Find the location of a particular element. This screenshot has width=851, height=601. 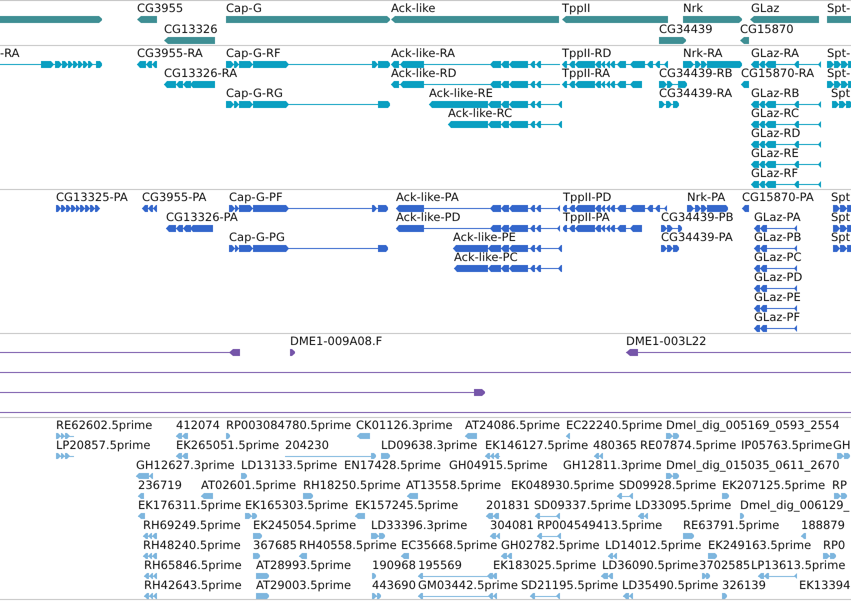

gene-label: GLaz is located at coordinates (765, 8).